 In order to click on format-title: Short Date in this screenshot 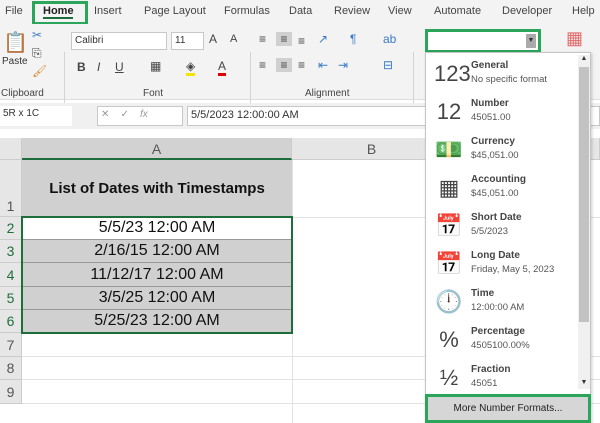, I will do `click(496, 217)`.